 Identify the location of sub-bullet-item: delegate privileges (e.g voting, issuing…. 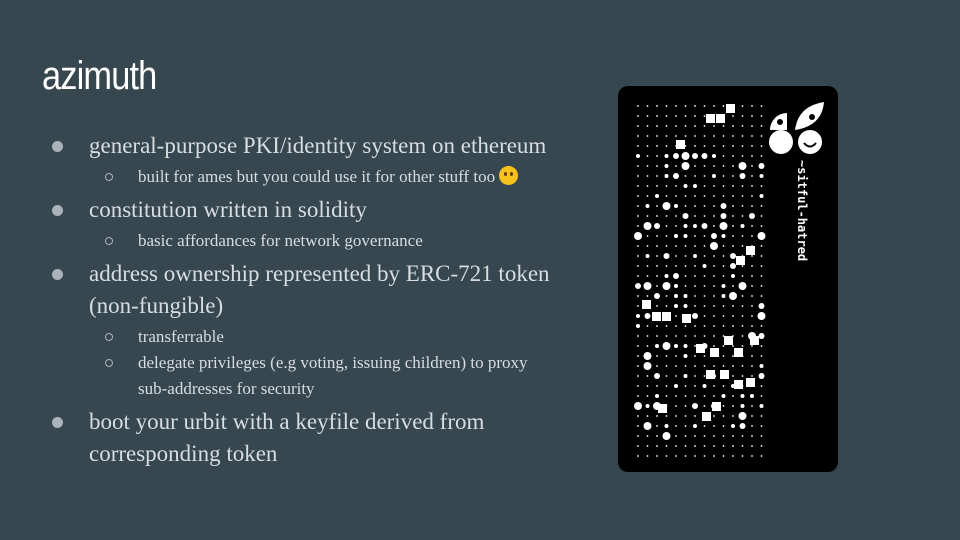
(332, 376).